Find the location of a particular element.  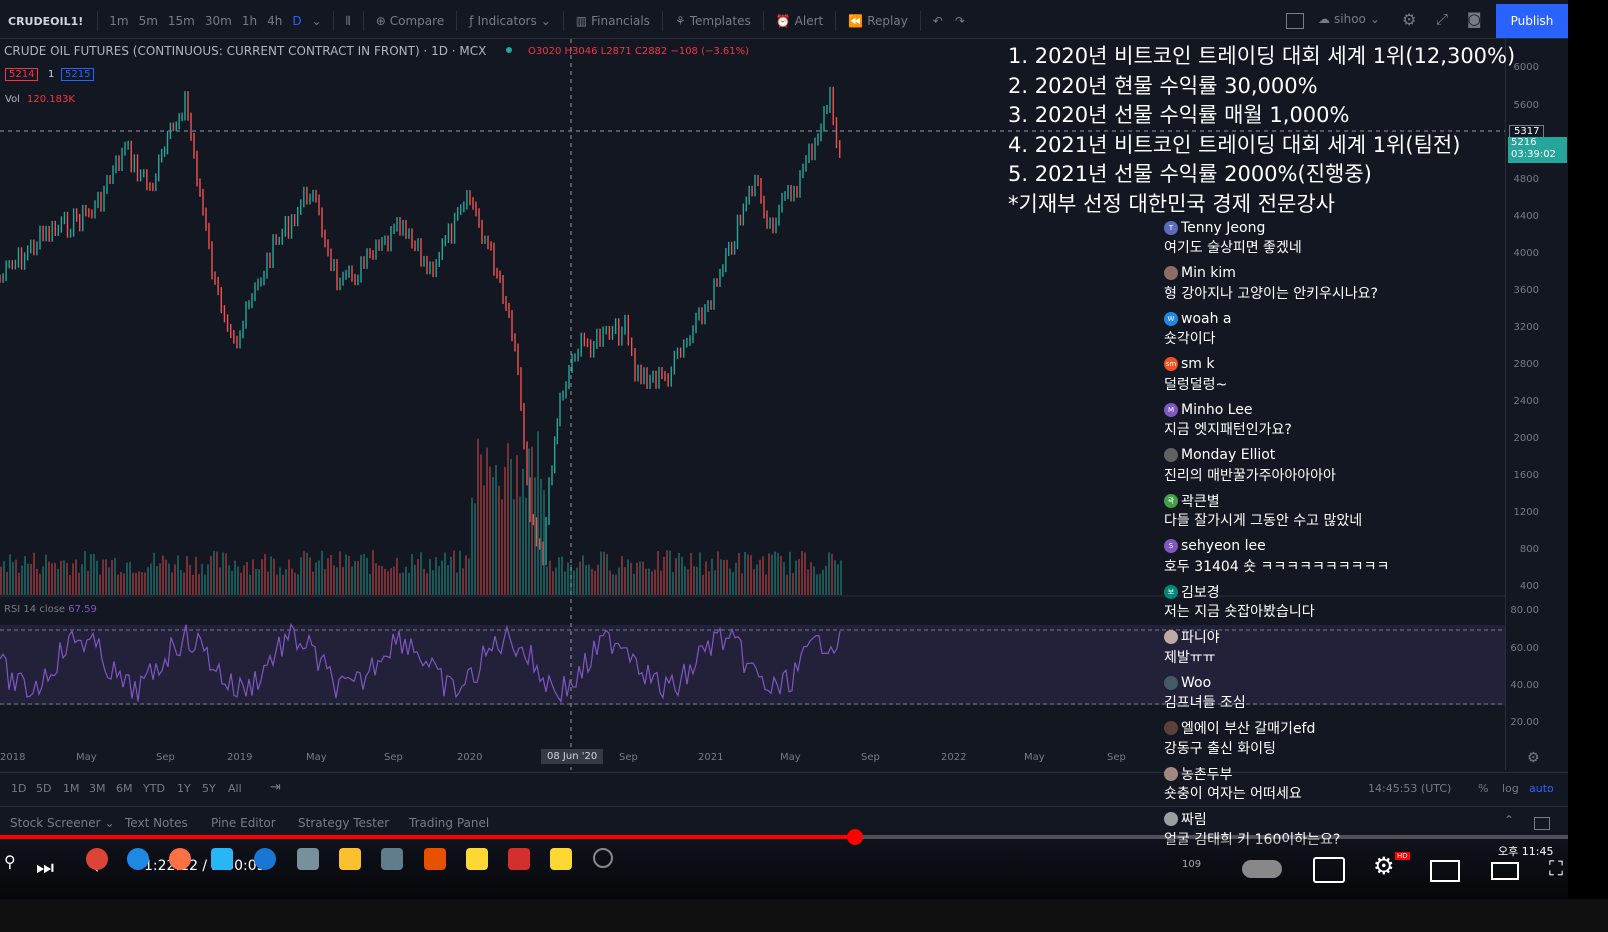

undo-button: ↶ is located at coordinates (938, 21).